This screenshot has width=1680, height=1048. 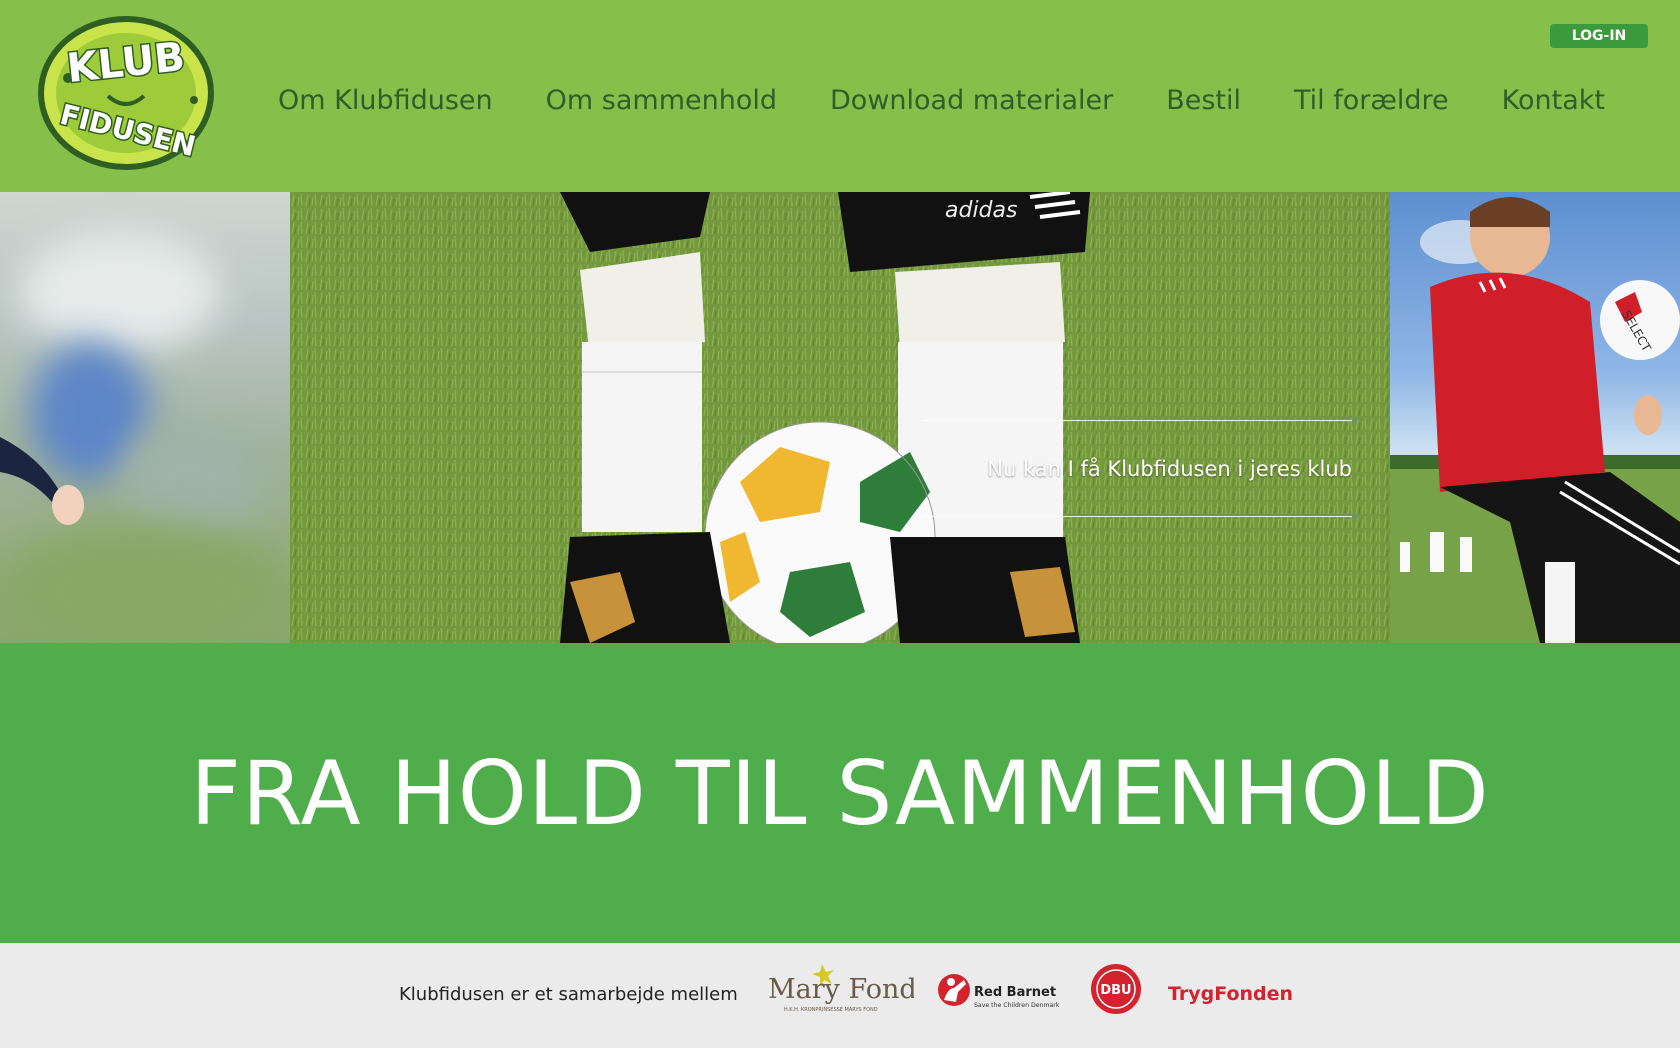 I want to click on dbu-logo: DBU, so click(x=1116, y=989).